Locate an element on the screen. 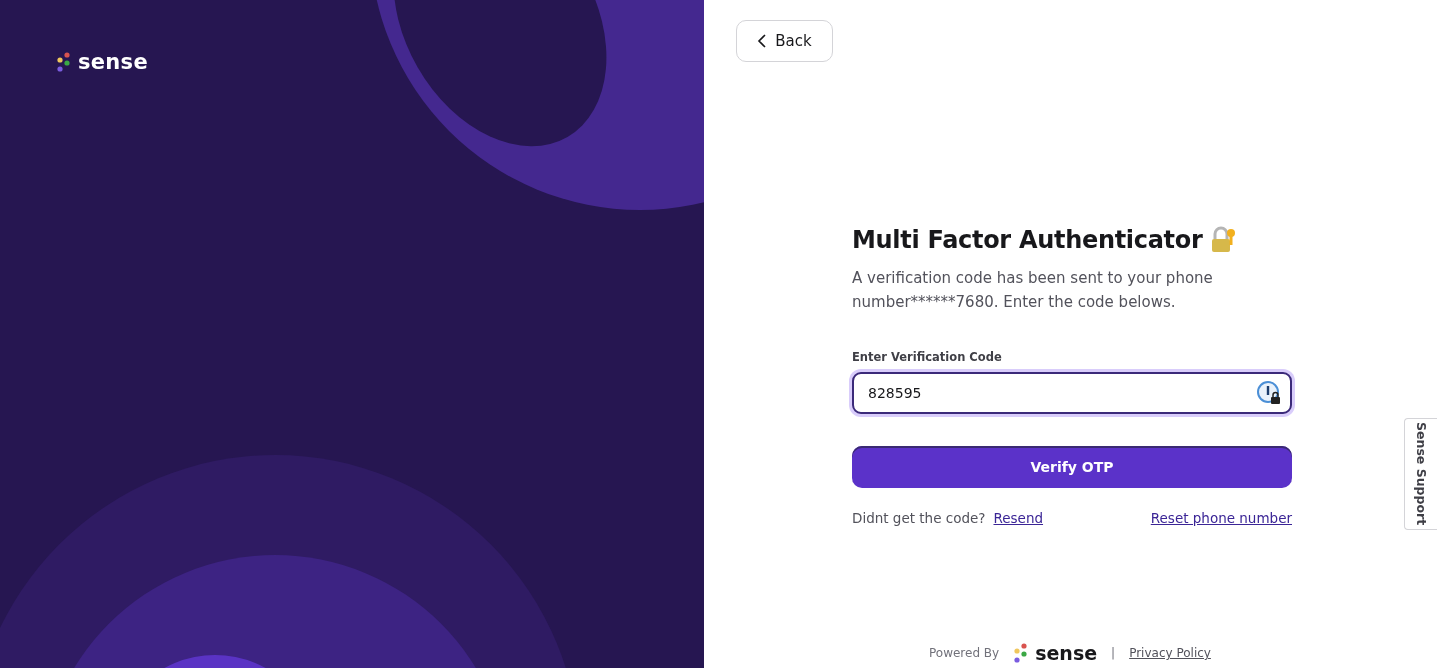  privacy-policy-link: Privacy Policy is located at coordinates (1170, 653).